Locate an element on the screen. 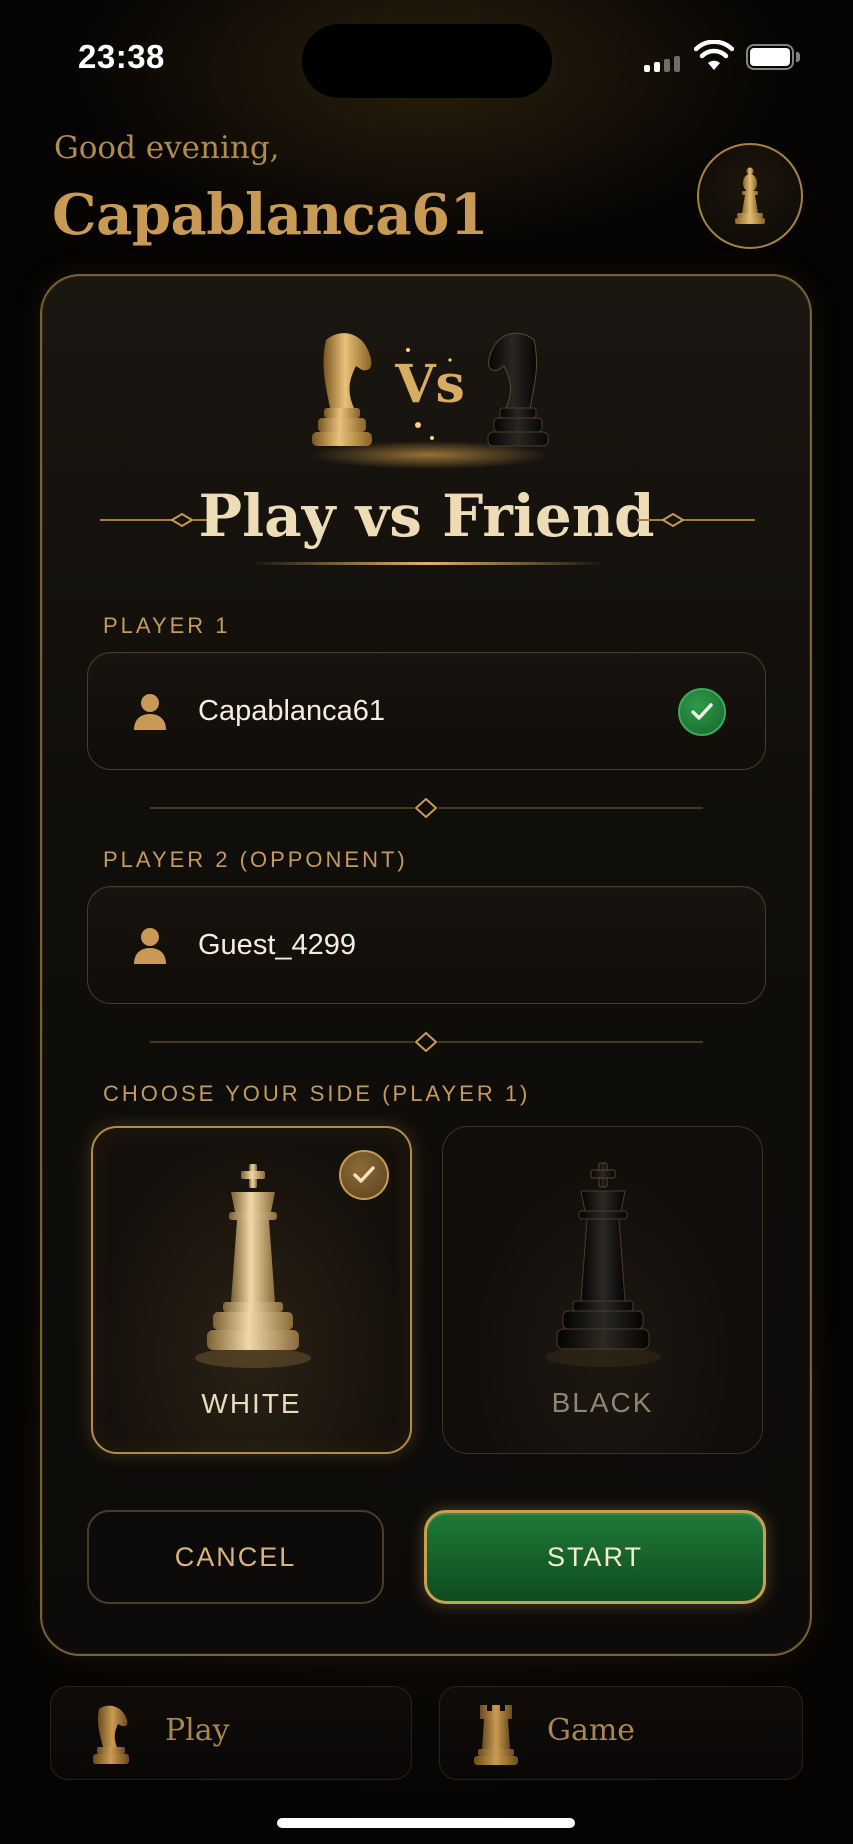  player2-field: Guest_4299 is located at coordinates (426, 945).